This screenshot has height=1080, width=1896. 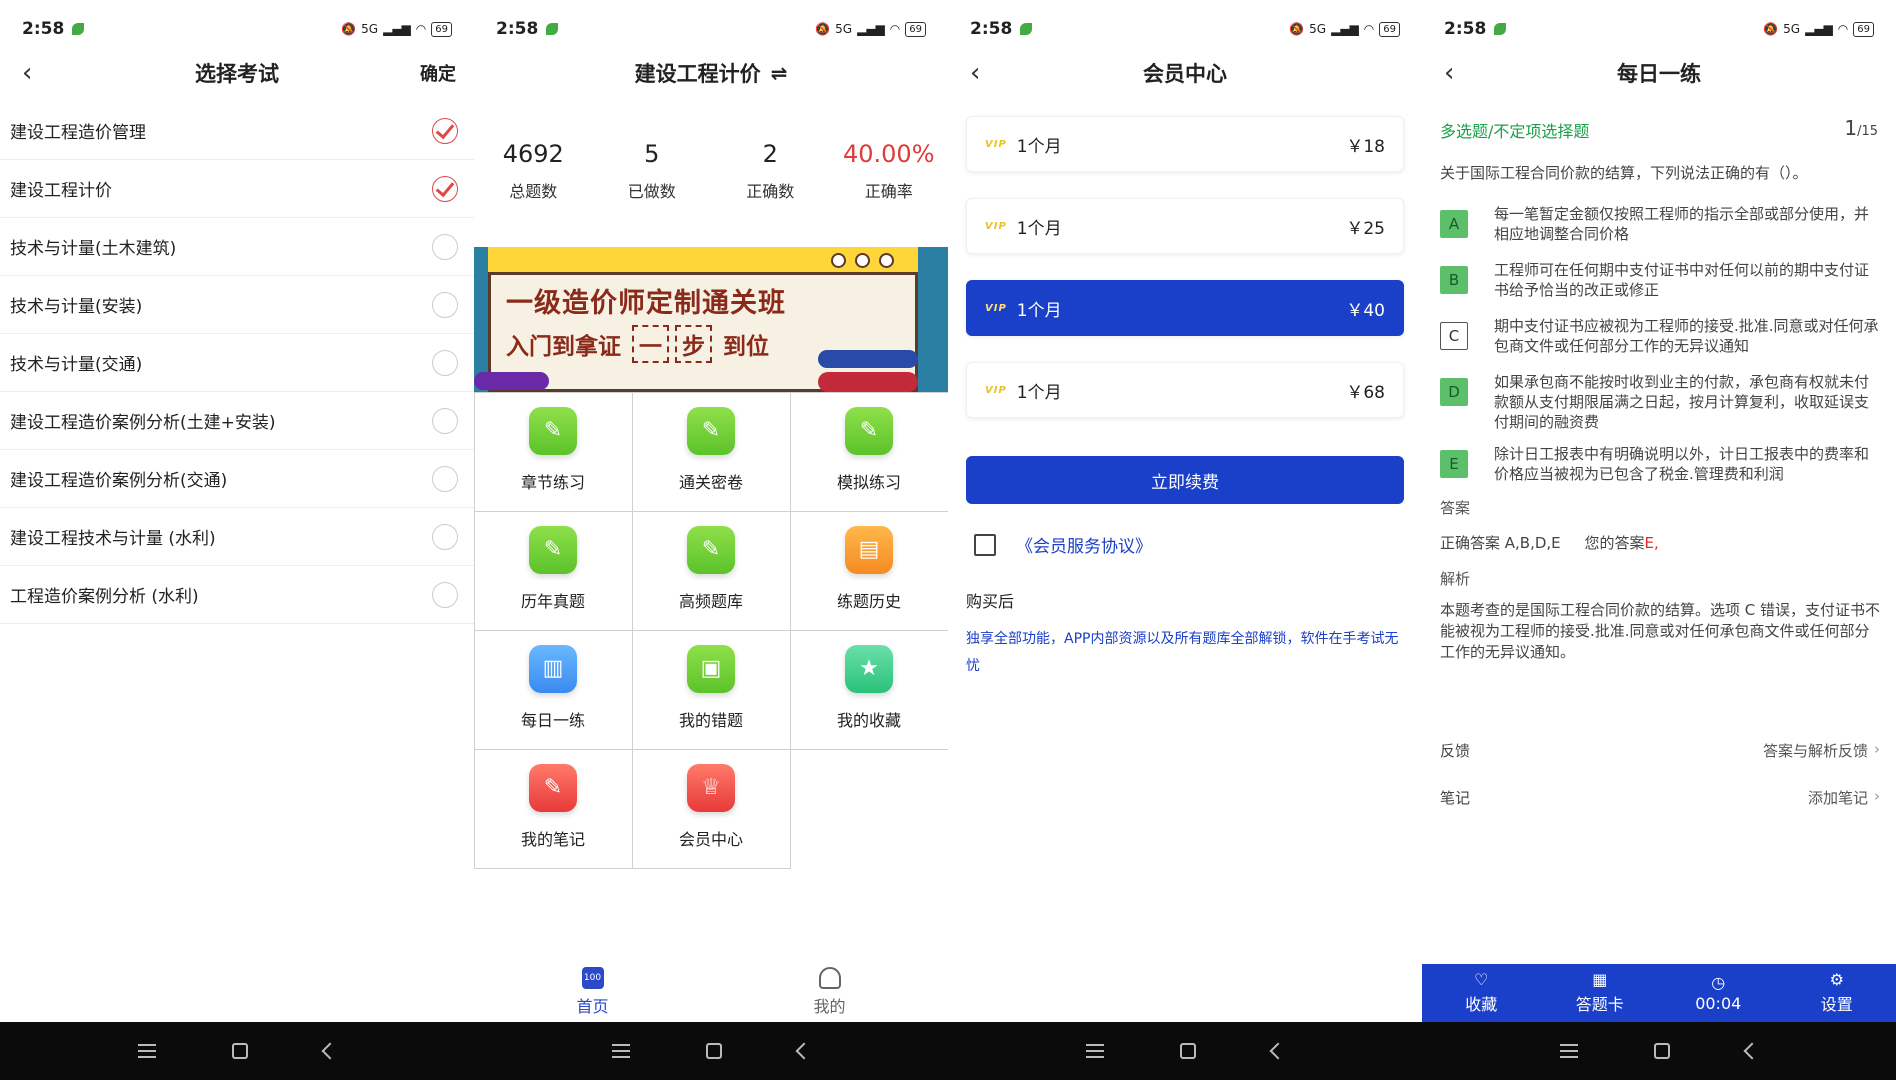 What do you see at coordinates (1867, 131) in the screenshot?
I see `question-total: /15` at bounding box center [1867, 131].